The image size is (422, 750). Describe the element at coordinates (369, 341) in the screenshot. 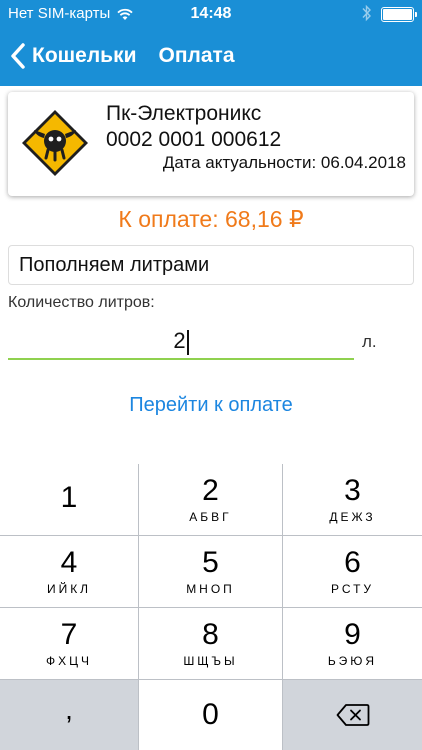

I see `liters-unit: л.` at that location.